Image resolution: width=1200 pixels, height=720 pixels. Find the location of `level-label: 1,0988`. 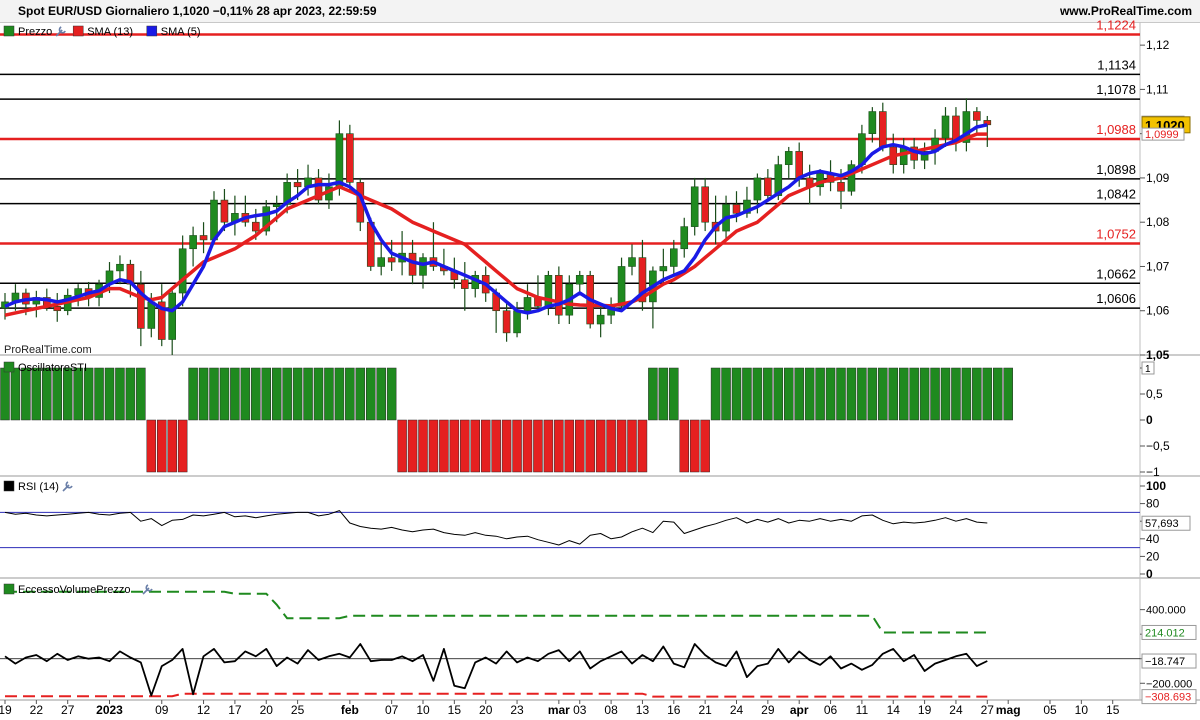

level-label: 1,0988 is located at coordinates (1116, 129).